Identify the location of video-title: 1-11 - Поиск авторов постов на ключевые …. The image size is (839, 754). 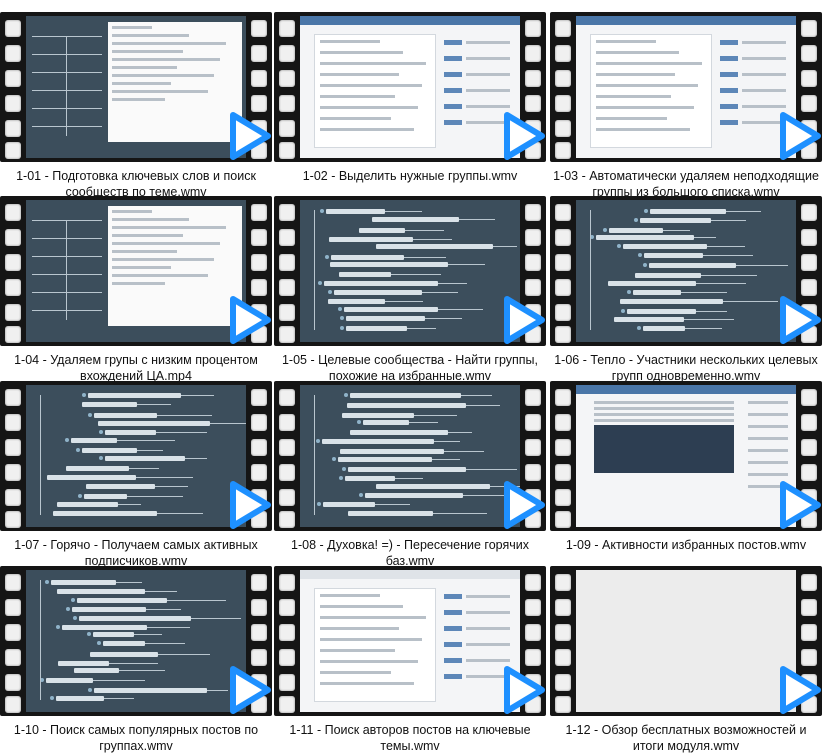
(410, 738).